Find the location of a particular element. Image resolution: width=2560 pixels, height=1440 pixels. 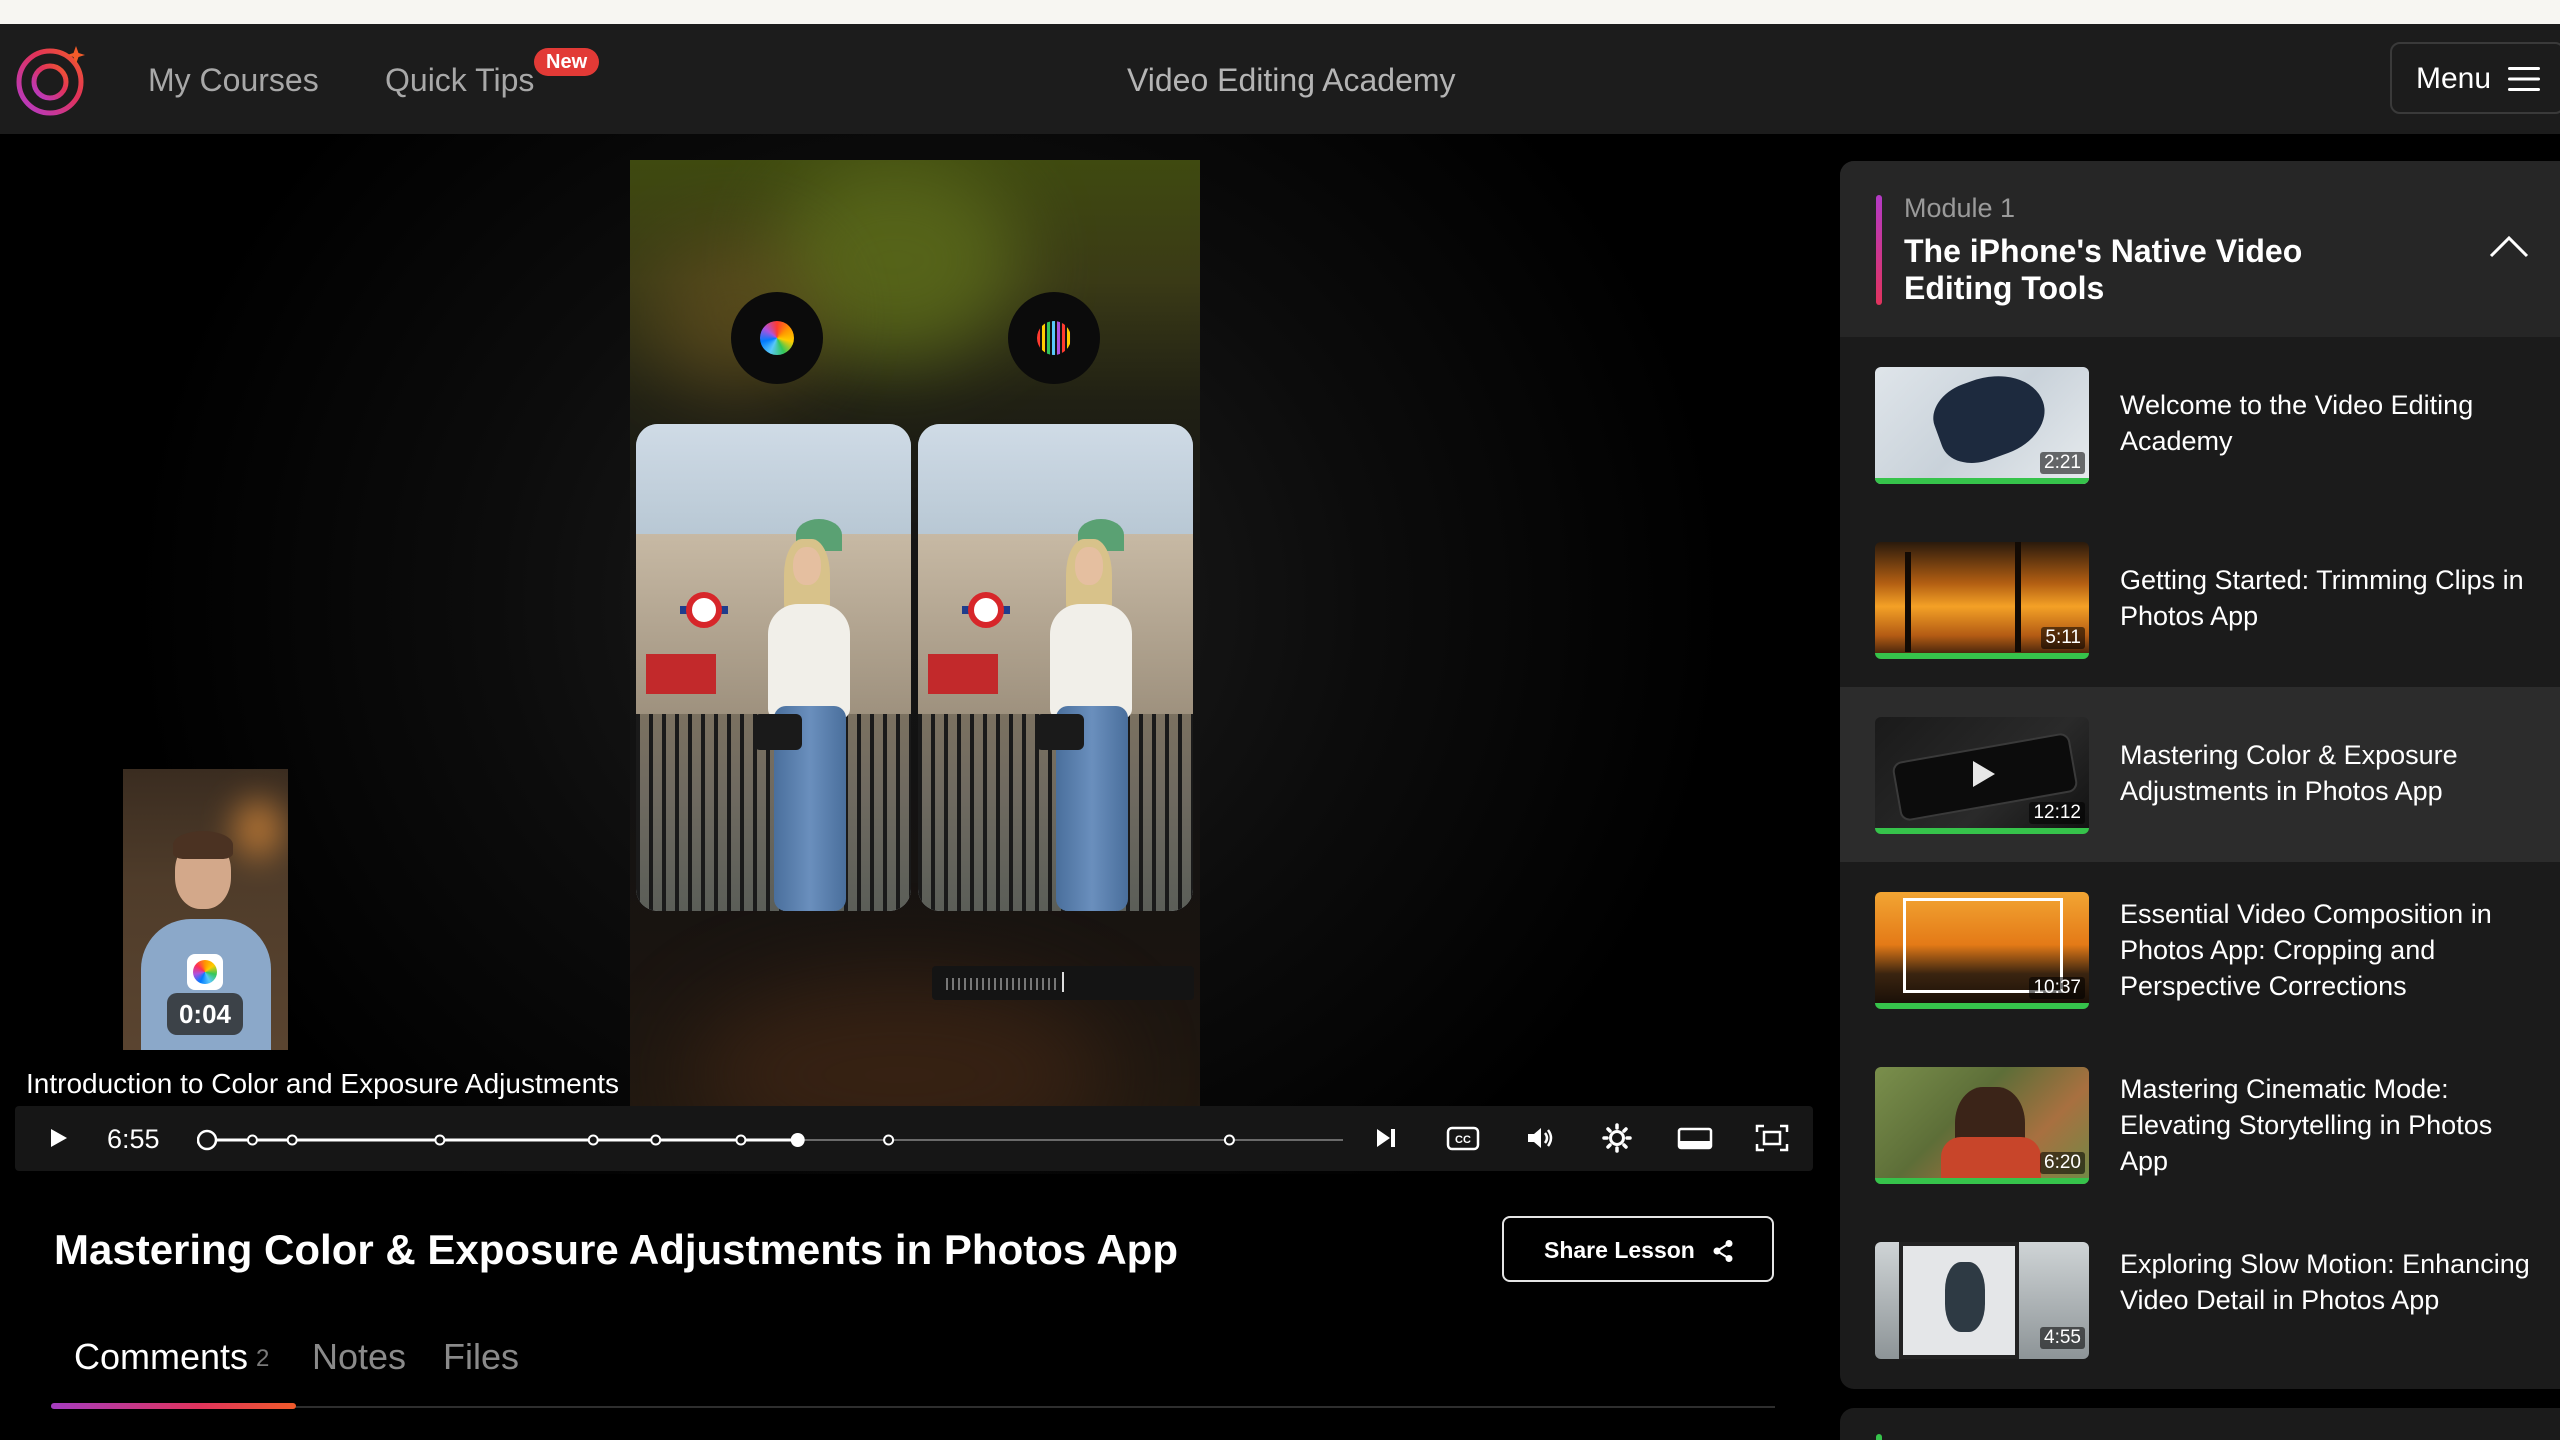

lesson-duration: 10:37 is located at coordinates (2057, 988).